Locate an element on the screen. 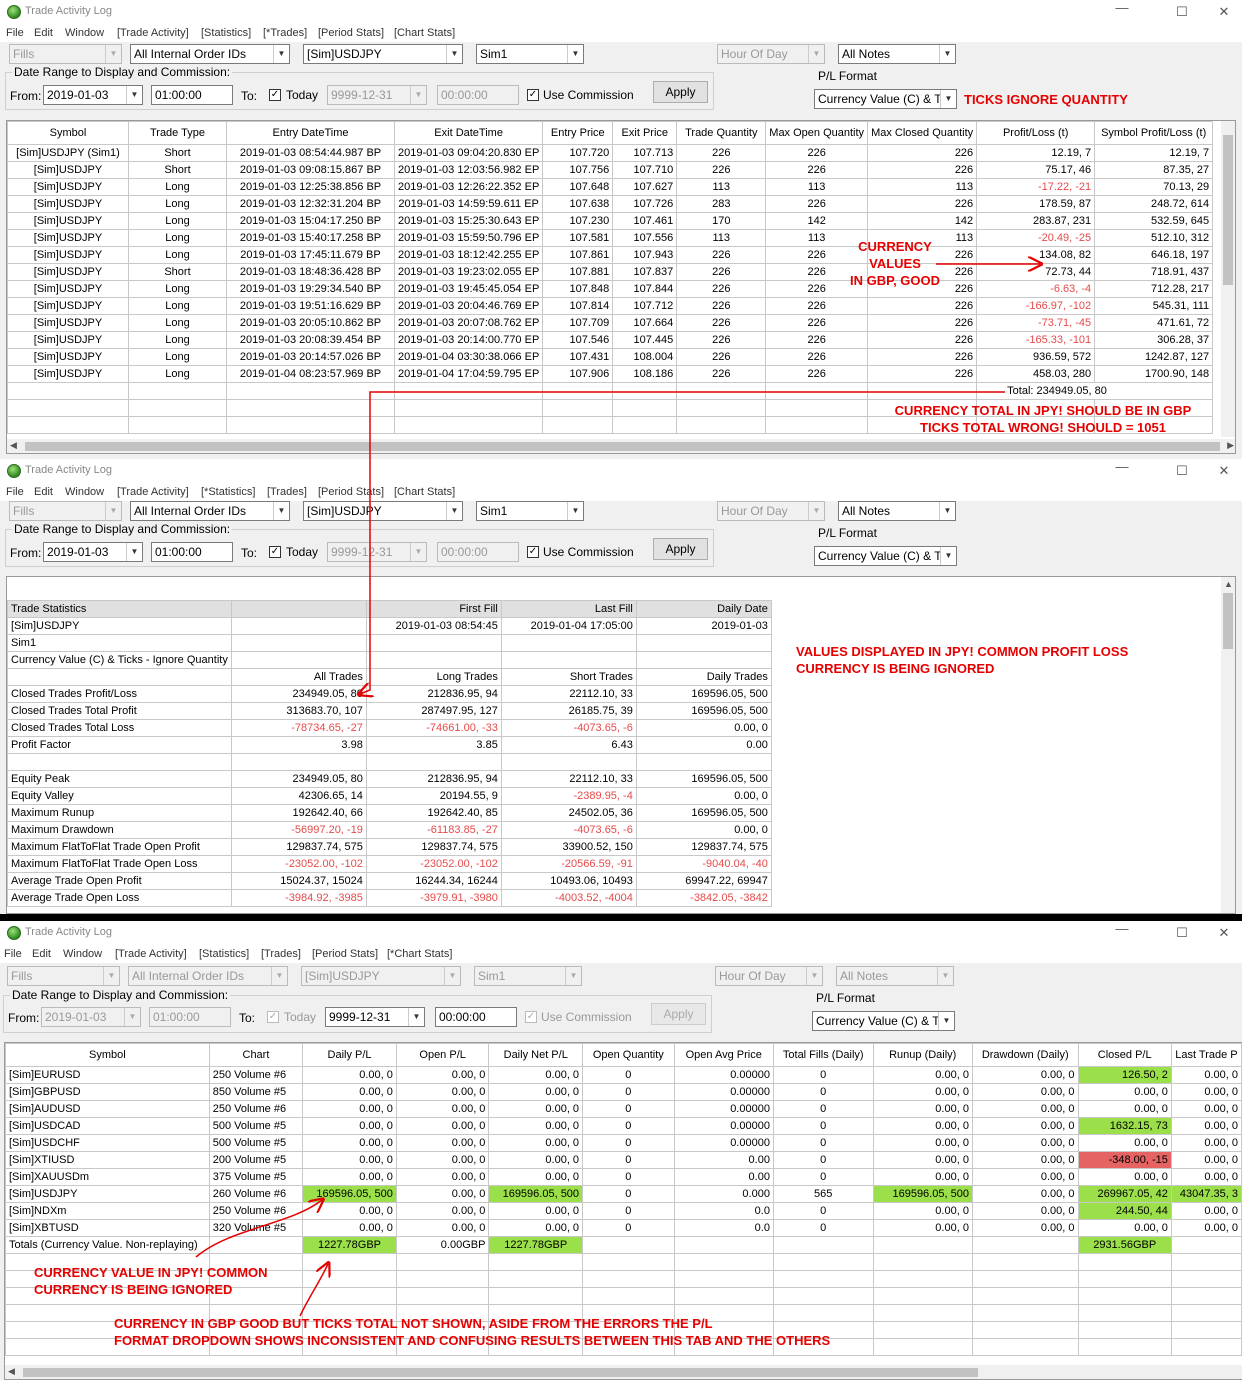 The image size is (1242, 1380). arrow-total-to-statistics is located at coordinates (682, 542).